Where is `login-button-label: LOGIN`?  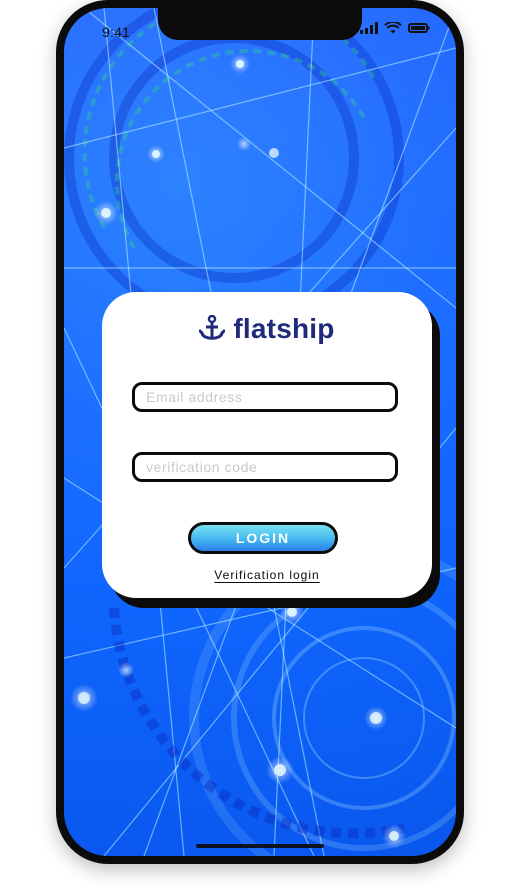
login-button-label: LOGIN is located at coordinates (263, 538).